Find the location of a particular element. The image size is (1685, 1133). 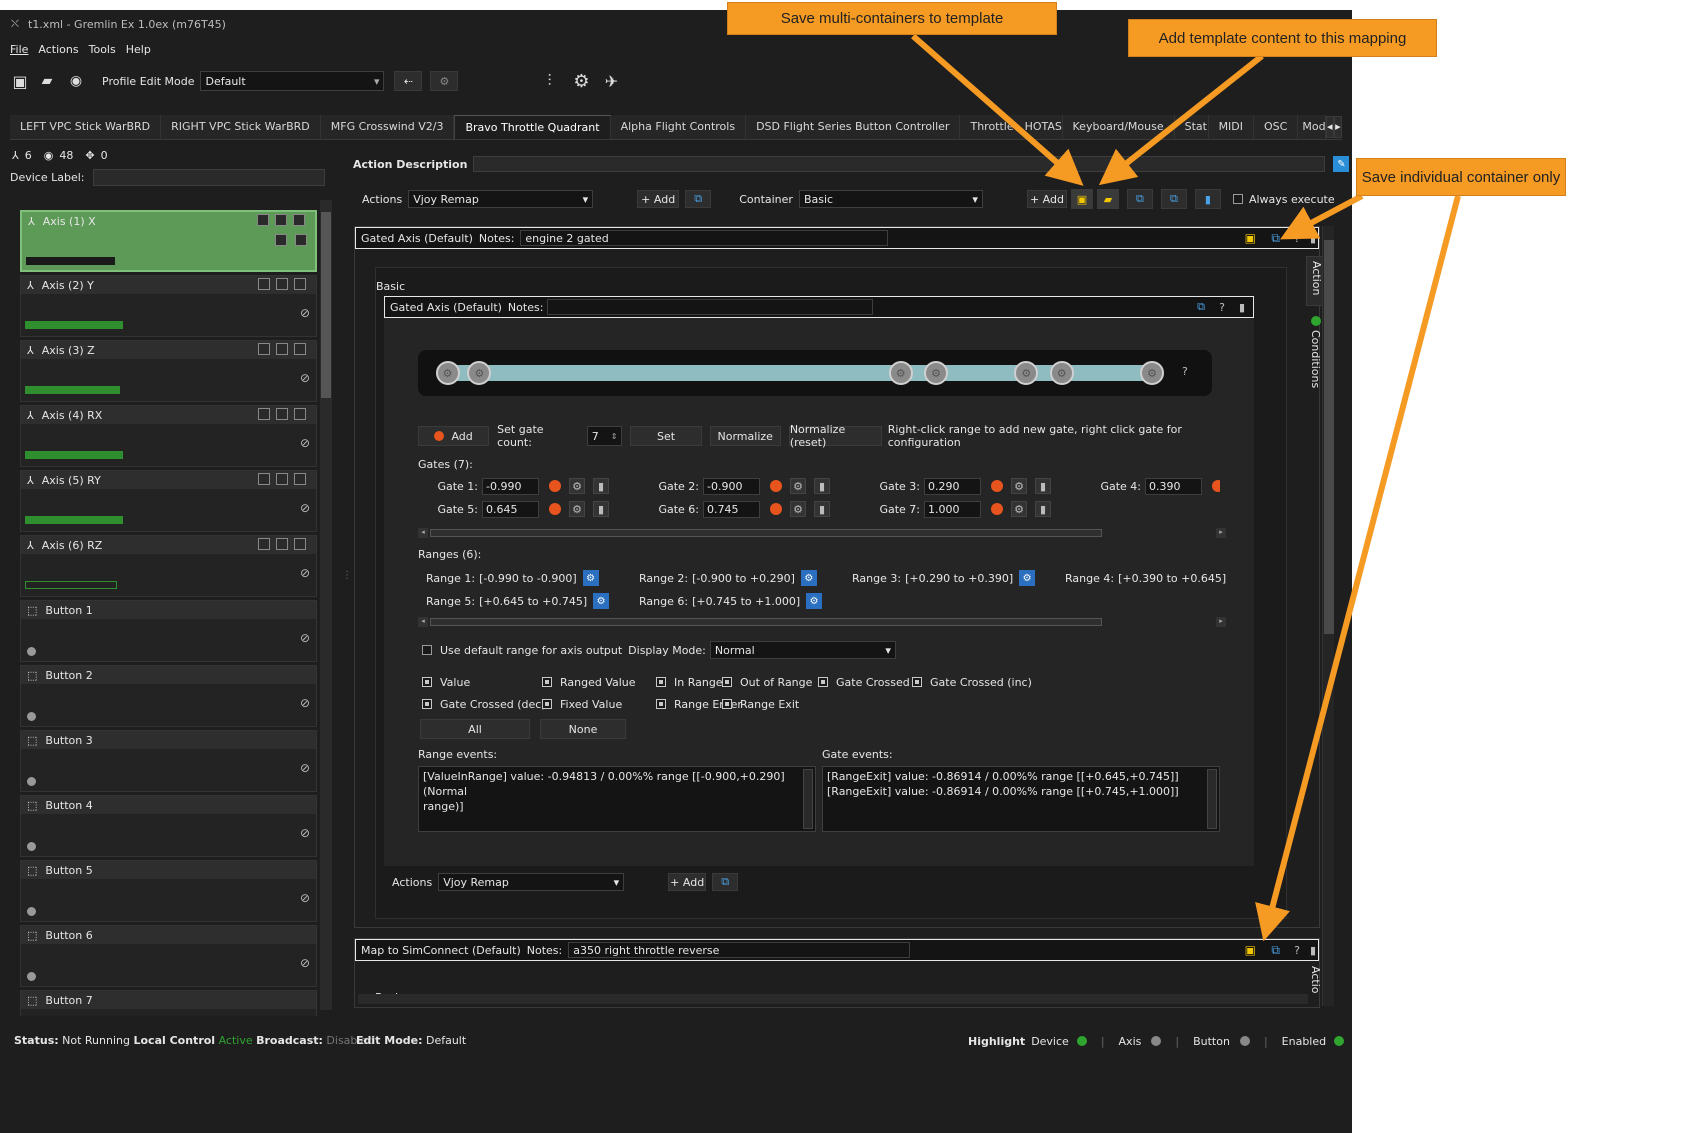

tab-mfg-crosswind: MFG Crosswind V2/3 is located at coordinates (387, 126).